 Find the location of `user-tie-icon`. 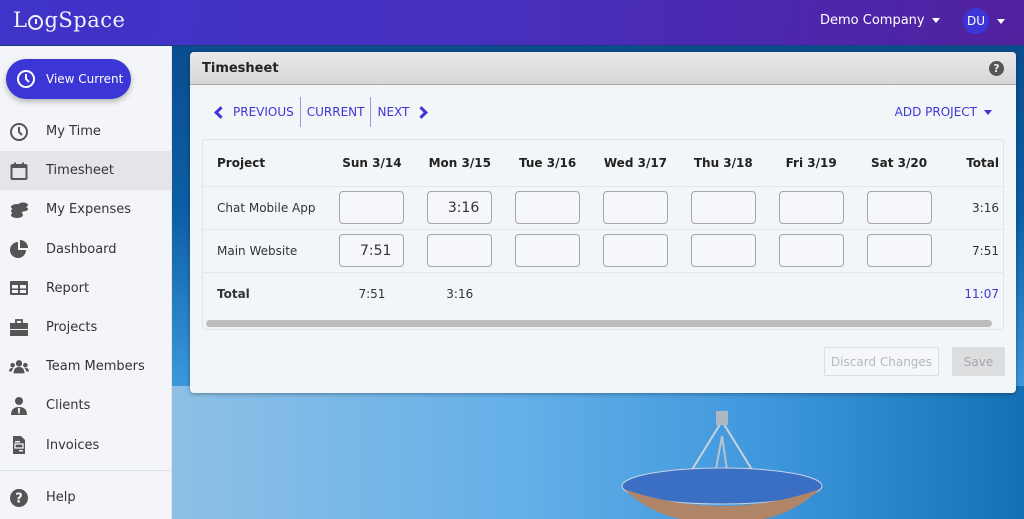

user-tie-icon is located at coordinates (19, 406).